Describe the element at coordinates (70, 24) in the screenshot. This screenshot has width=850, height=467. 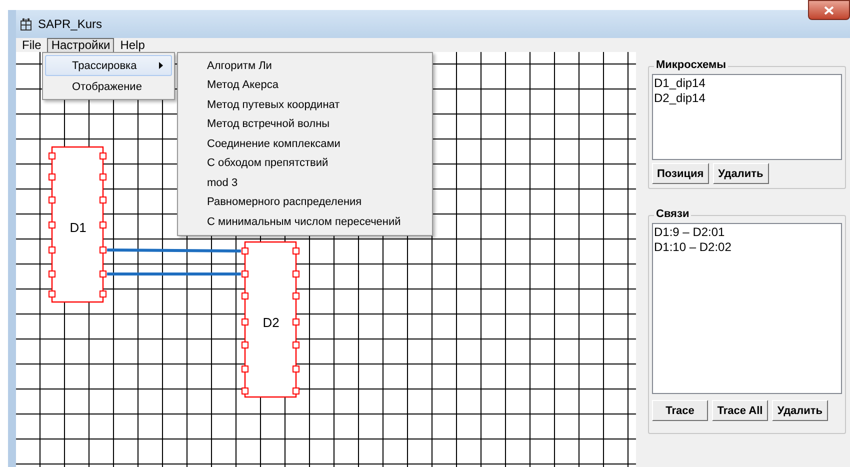
I see `window-title: SAPR_Kurs` at that location.